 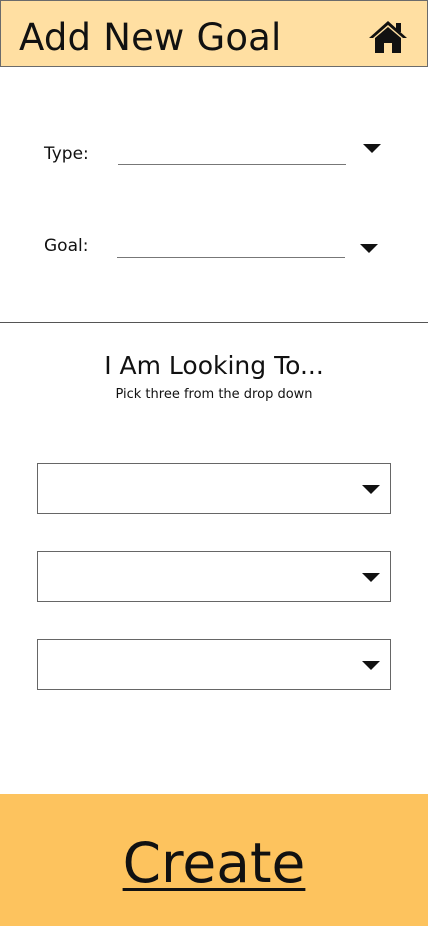 I want to click on goal-input, so click(x=231, y=257).